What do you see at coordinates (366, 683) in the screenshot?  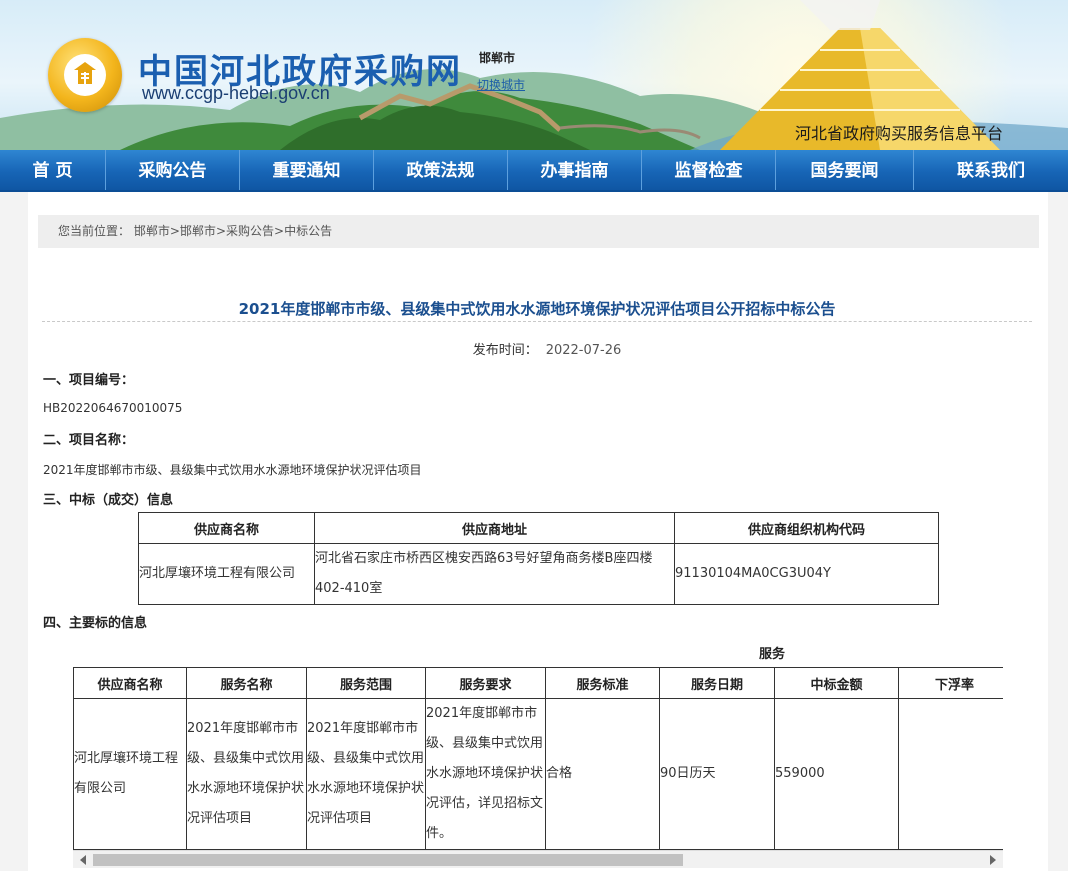 I see `table-header-cell: 服务范围` at bounding box center [366, 683].